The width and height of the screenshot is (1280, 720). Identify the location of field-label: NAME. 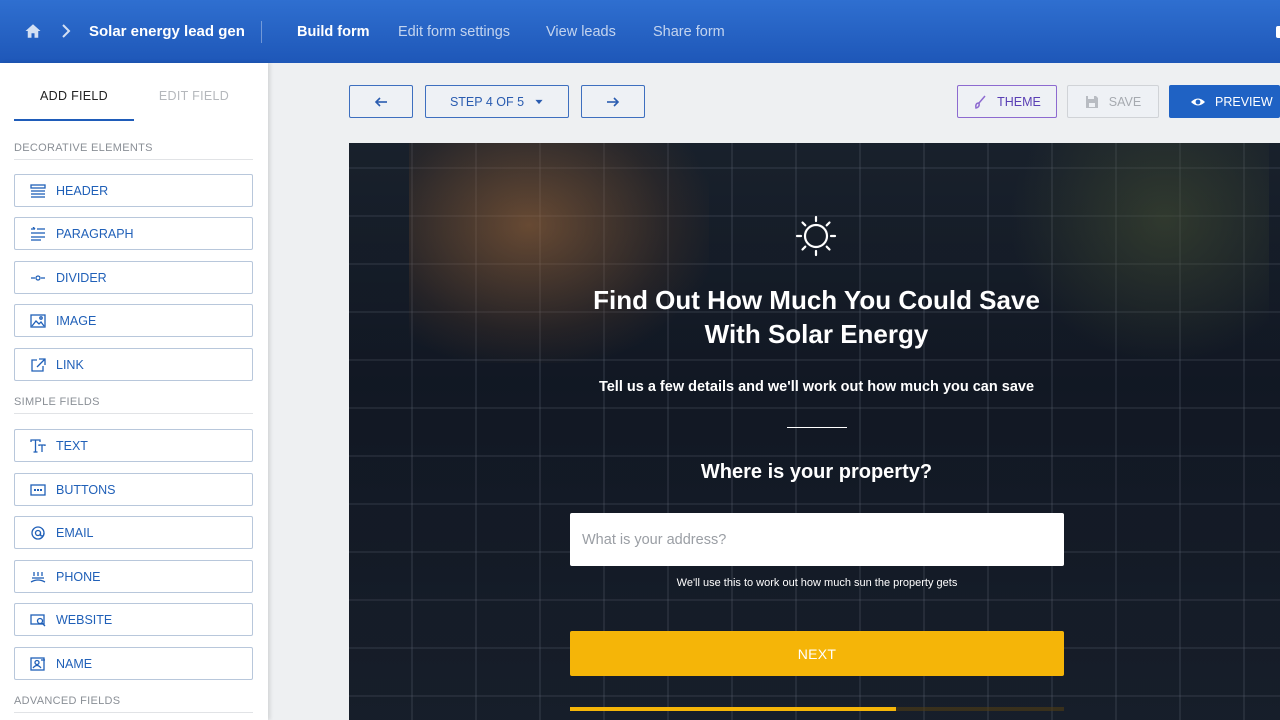
(74, 663).